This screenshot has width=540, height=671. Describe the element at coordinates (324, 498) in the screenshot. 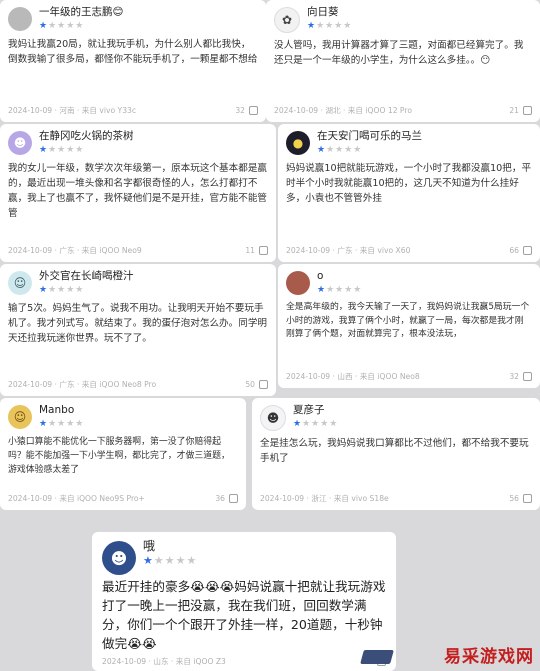

I see `comment-meta: 2024-10-09 · 浙江 · 来自 vivo S18e` at that location.